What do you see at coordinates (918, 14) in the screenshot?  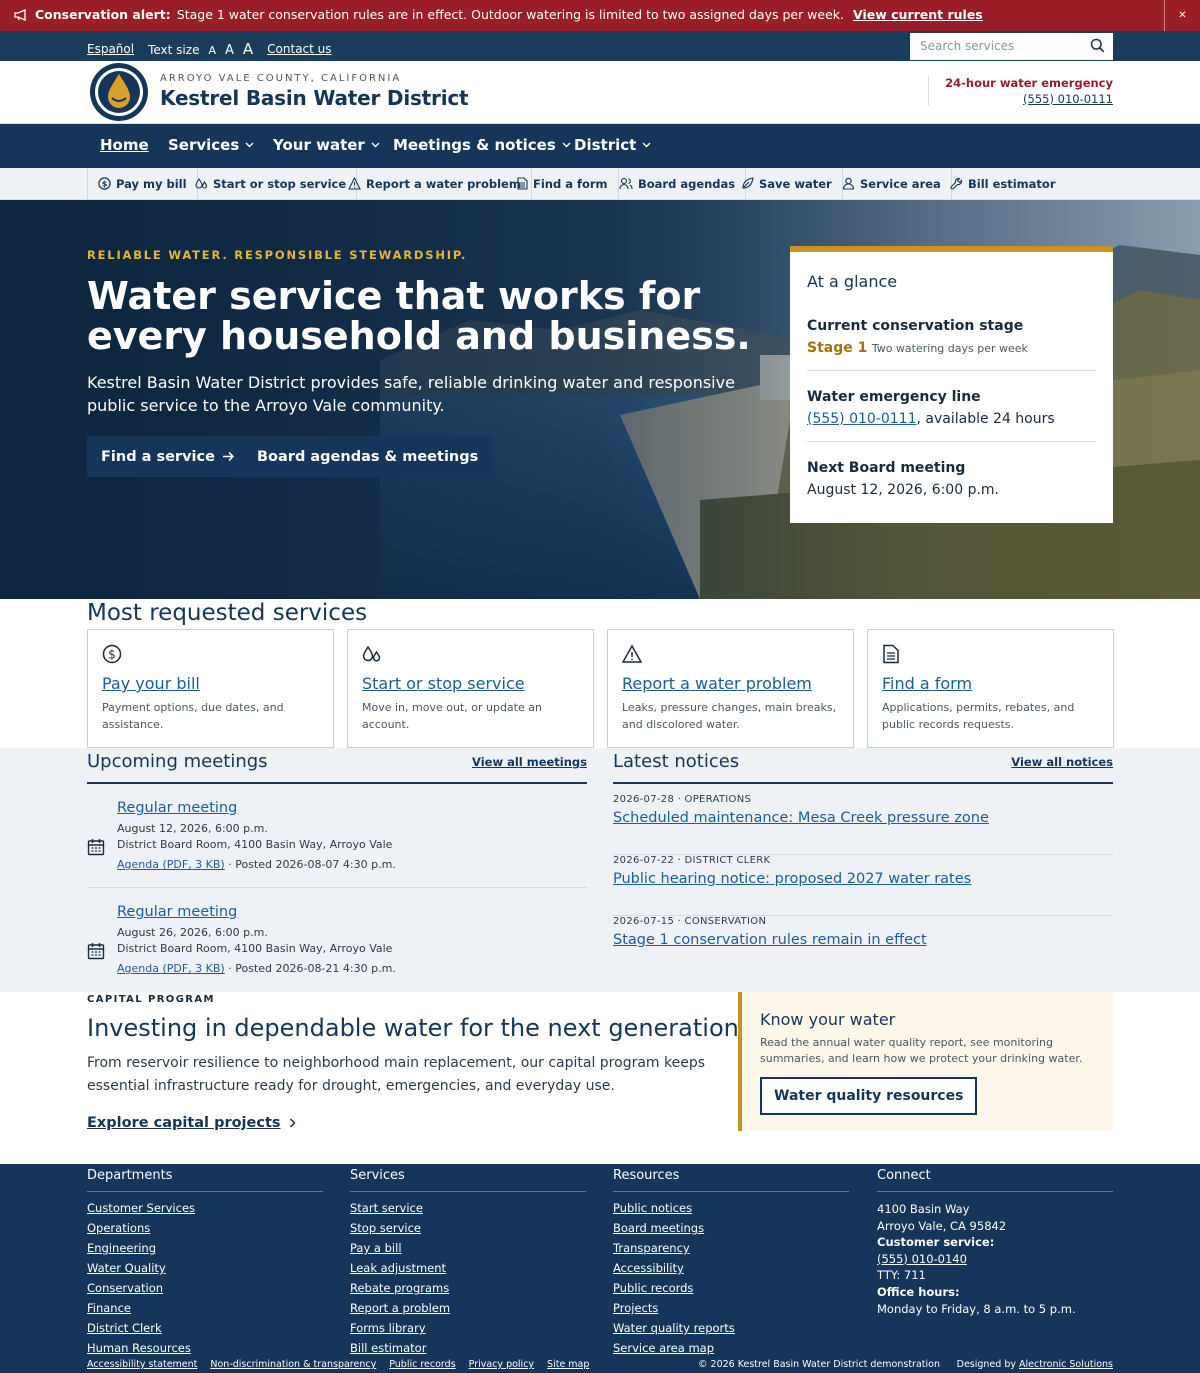 I see `view-current-rules-link: View current rules` at bounding box center [918, 14].